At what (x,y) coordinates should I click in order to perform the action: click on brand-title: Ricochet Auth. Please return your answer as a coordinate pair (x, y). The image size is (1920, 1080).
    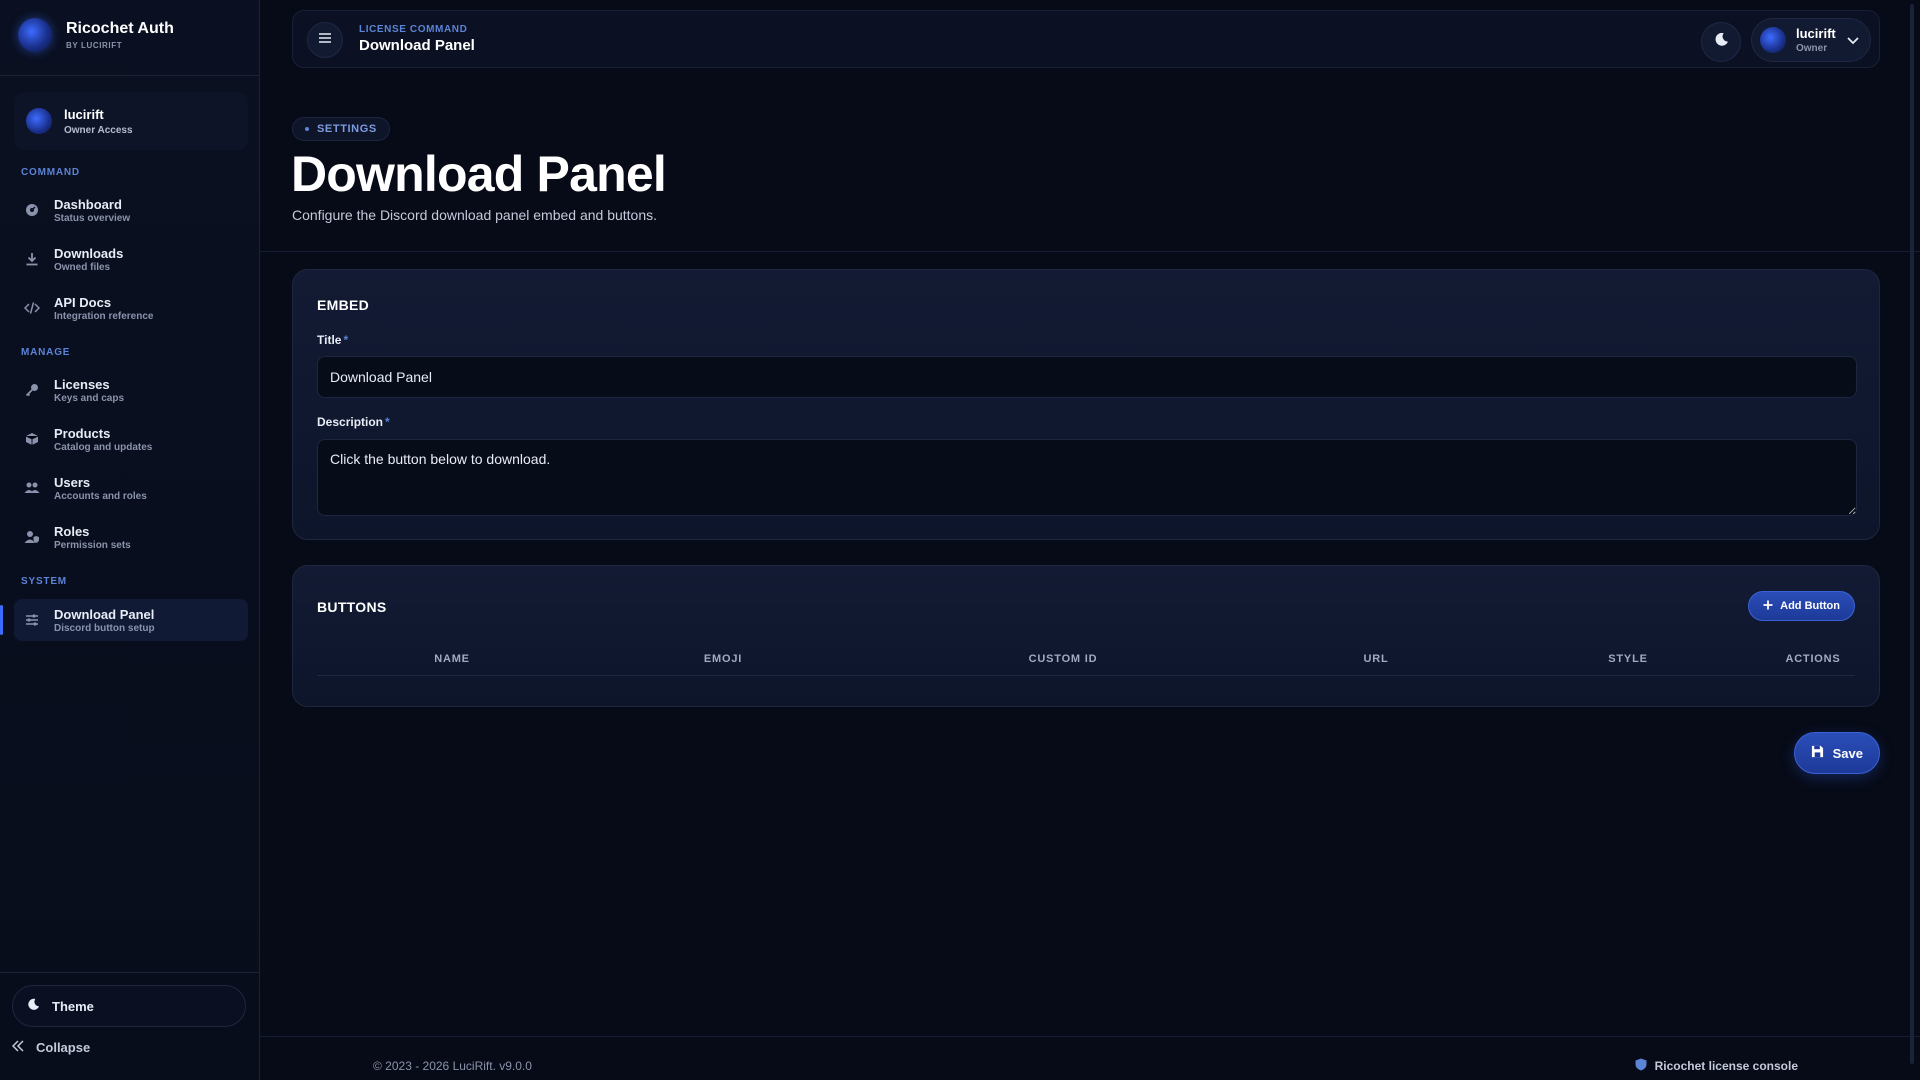
    Looking at the image, I should click on (120, 28).